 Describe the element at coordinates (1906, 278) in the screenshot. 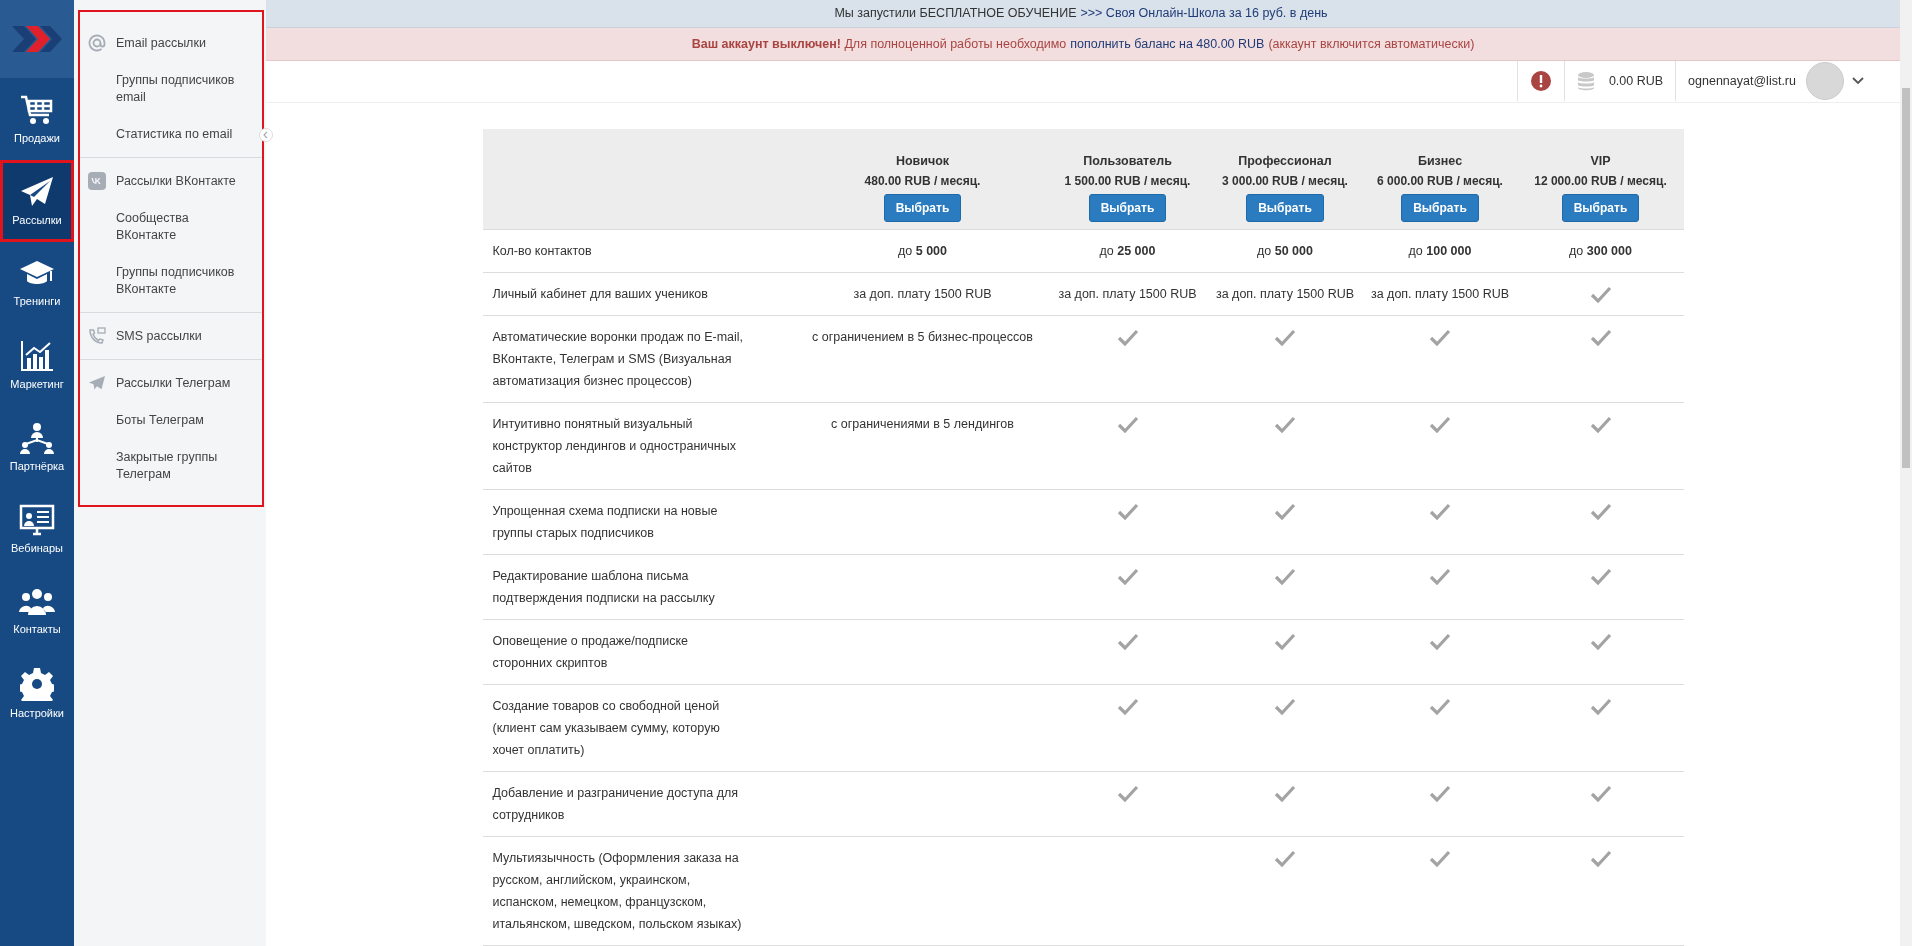

I see `scrollbar-thumb` at that location.